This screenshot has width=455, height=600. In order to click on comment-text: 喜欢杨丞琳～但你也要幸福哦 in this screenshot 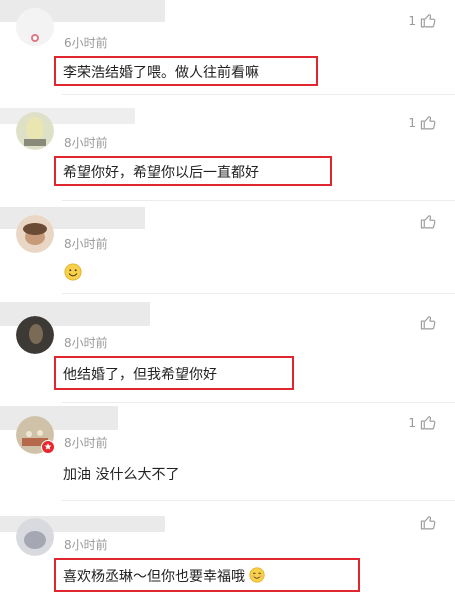, I will do `click(164, 576)`.